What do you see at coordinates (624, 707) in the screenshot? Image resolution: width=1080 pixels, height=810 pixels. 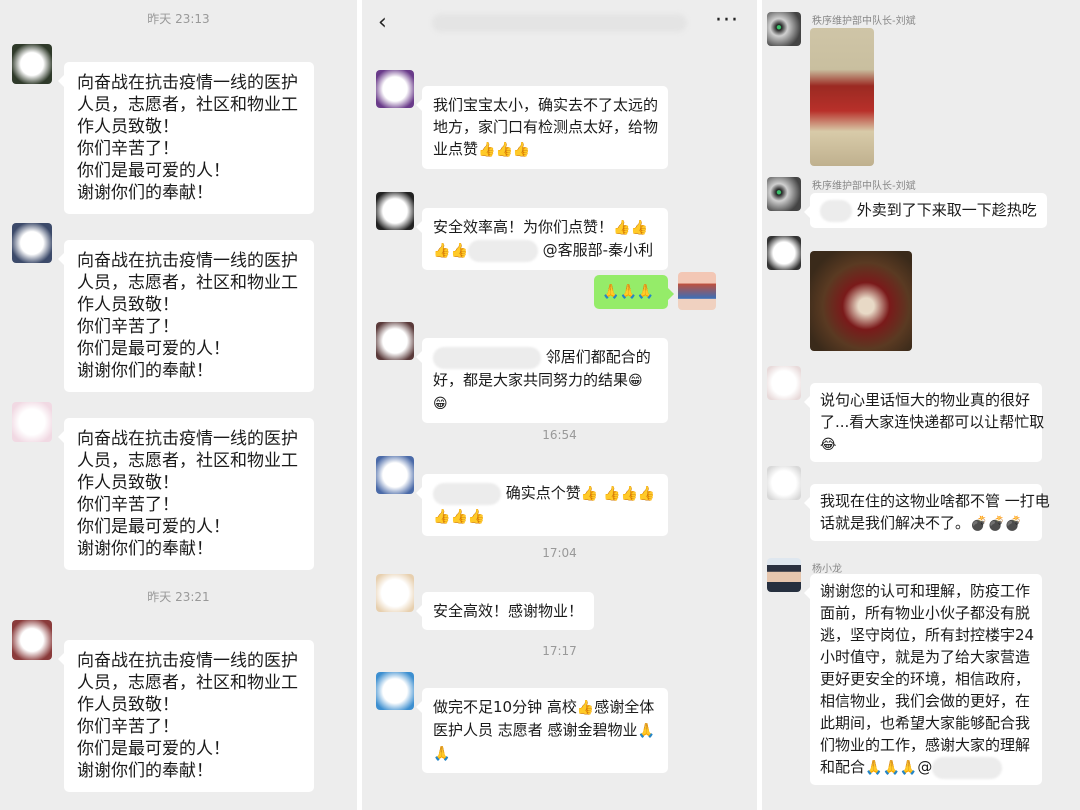 I see `message-line: 感谢全体` at bounding box center [624, 707].